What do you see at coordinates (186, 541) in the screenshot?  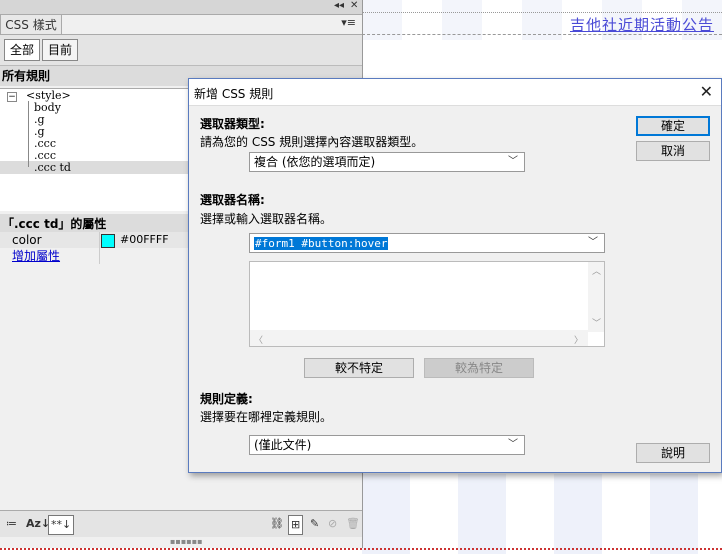 I see `resize-grip: ▪▪▪▪▪▪` at bounding box center [186, 541].